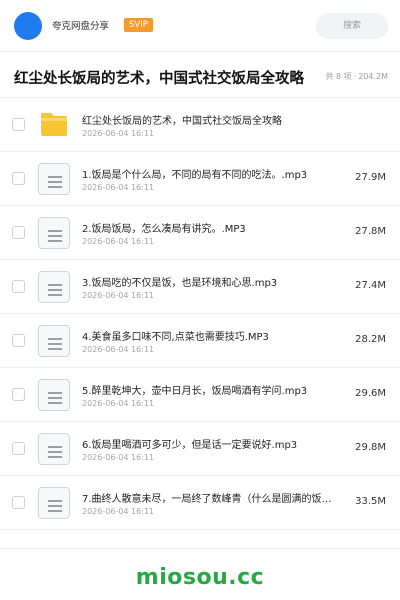 This screenshot has height=600, width=400. Describe the element at coordinates (373, 76) in the screenshot. I see `total-size: 204.2M` at that location.